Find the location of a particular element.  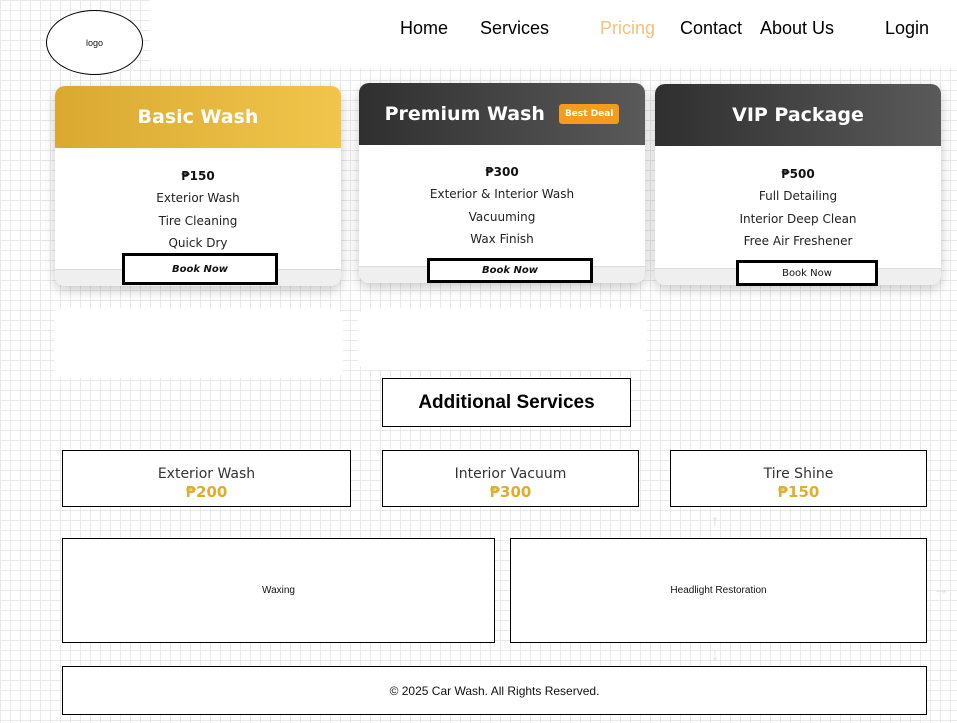

nav-pricing: Pricing is located at coordinates (627, 28).